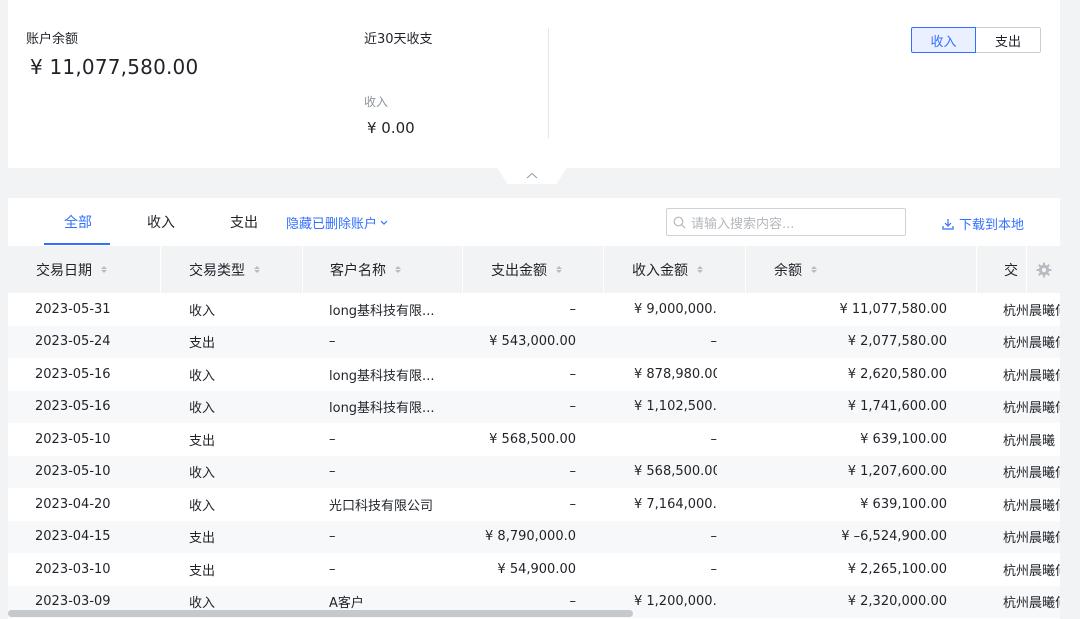  What do you see at coordinates (383, 269) in the screenshot?
I see `col-header-customer: 客户名称` at bounding box center [383, 269].